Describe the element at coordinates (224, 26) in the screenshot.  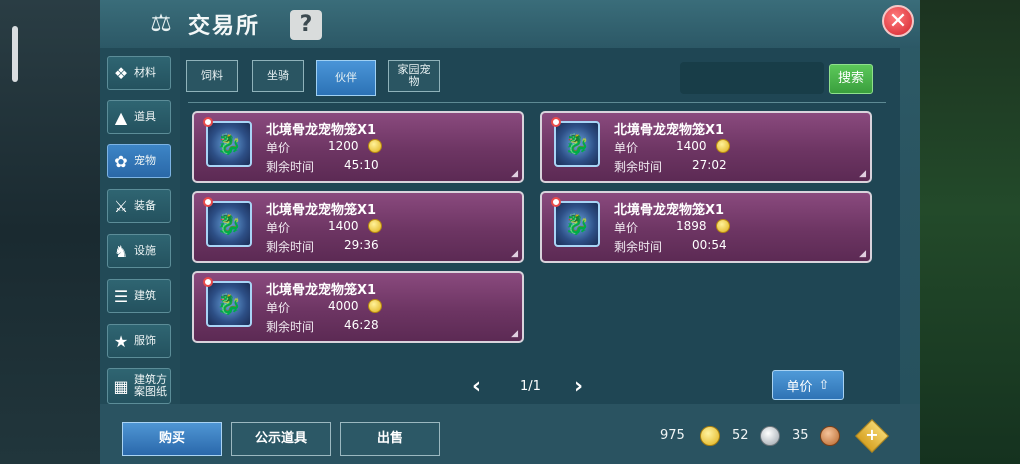
I see `window-title: 交易所` at that location.